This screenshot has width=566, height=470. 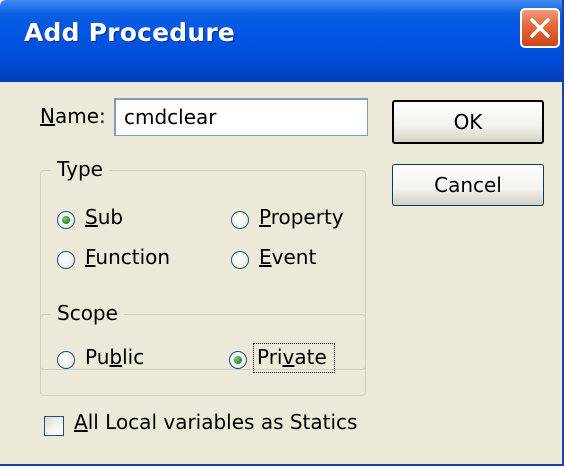 I want to click on radio-public-label: Public, so click(x=114, y=357).